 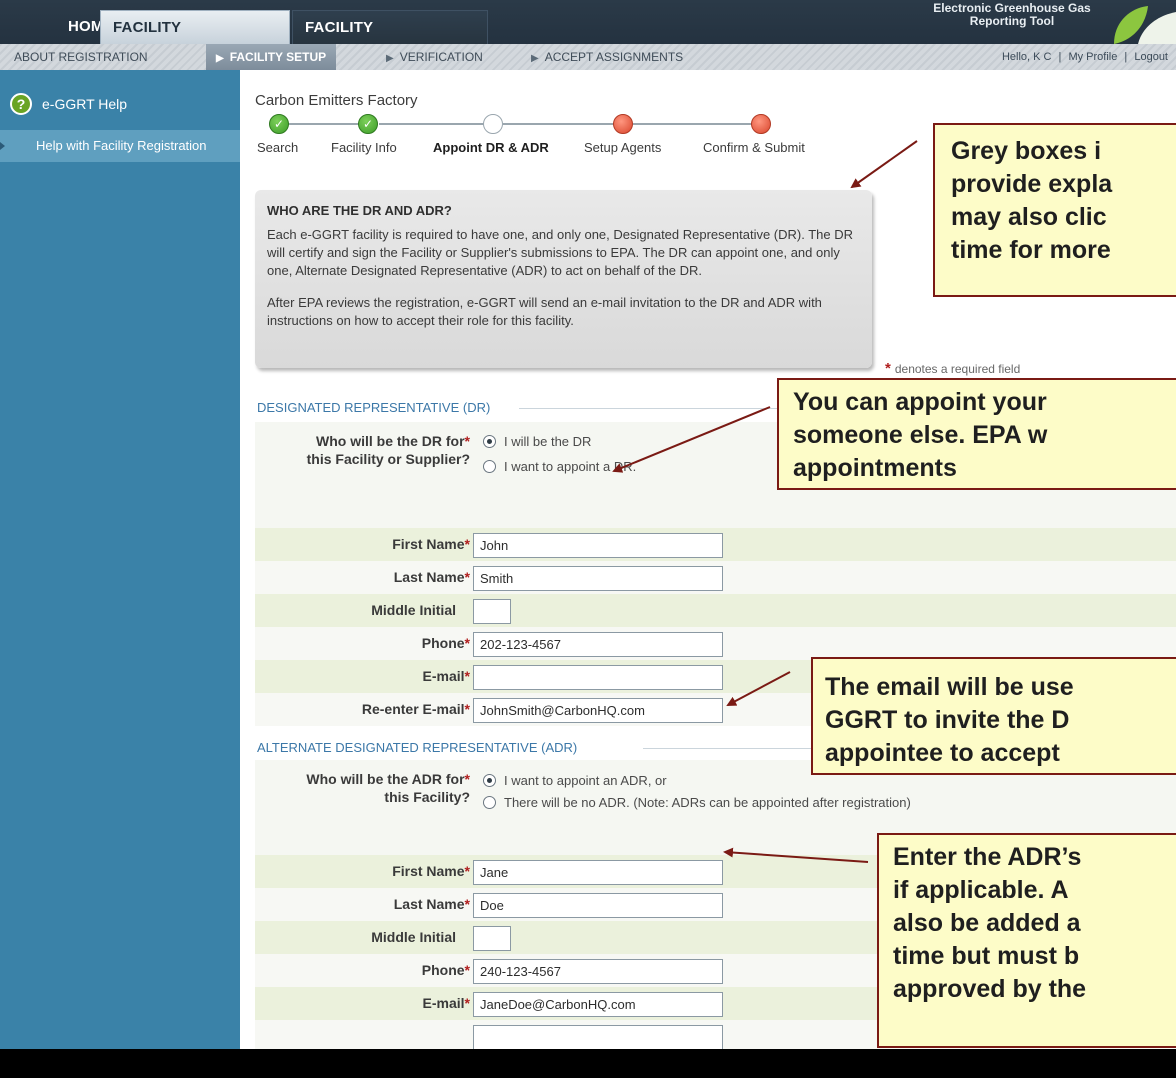 I want to click on adr-last-name-input, so click(x=598, y=905).